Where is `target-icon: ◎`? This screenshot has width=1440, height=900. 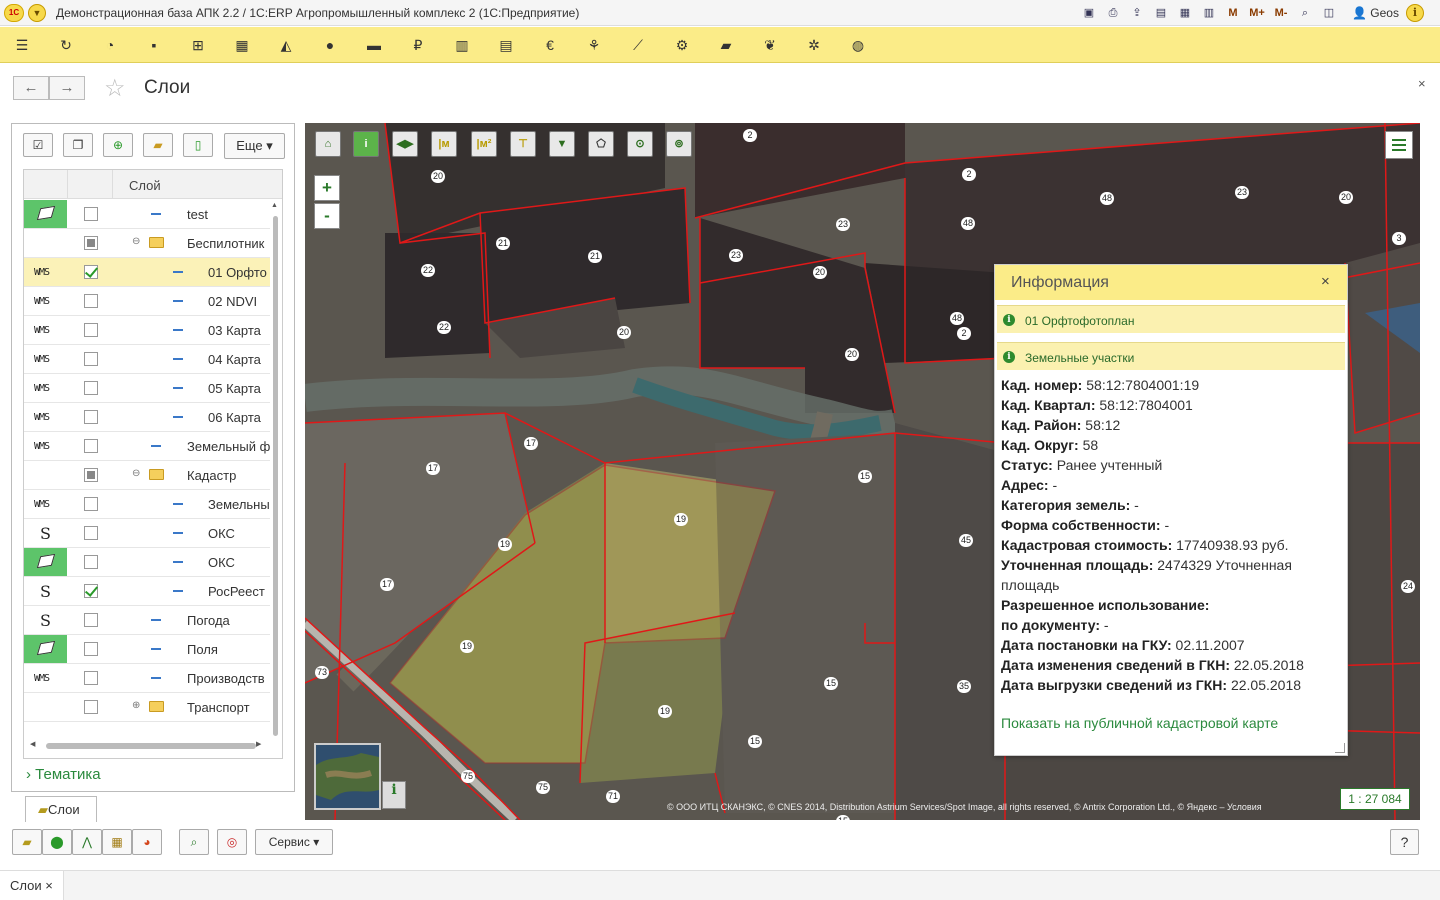 target-icon: ◎ is located at coordinates (232, 842).